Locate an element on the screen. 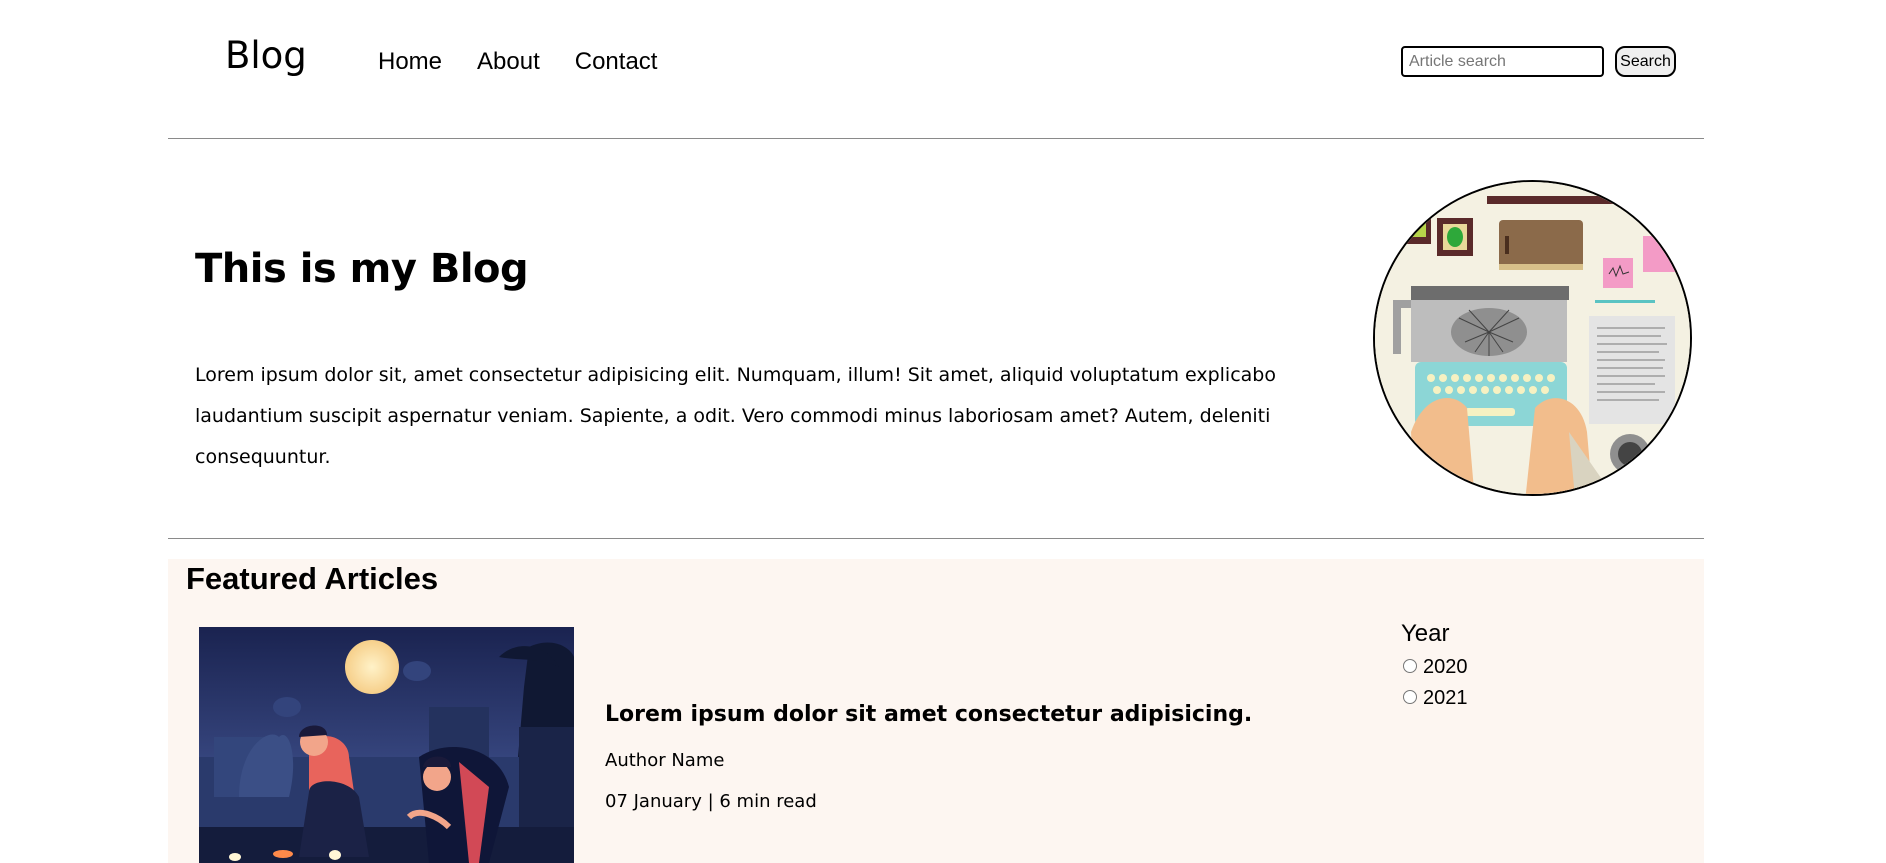  typewriter-illustration is located at coordinates (1532, 338).